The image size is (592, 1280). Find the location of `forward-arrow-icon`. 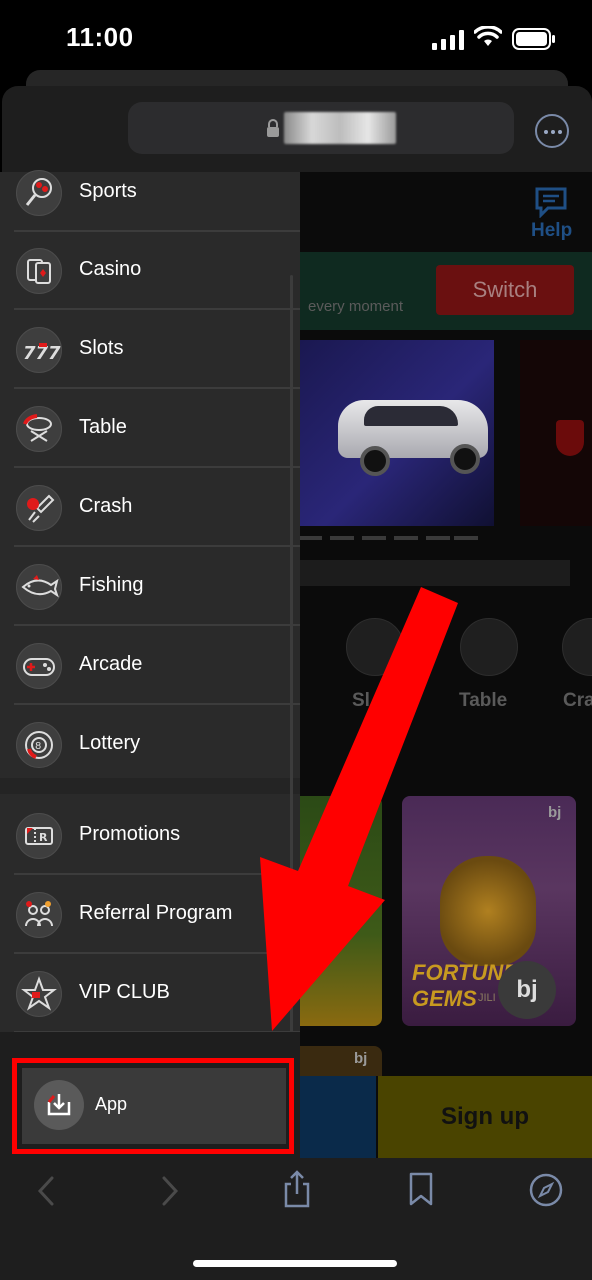

forward-arrow-icon is located at coordinates (170, 1191).